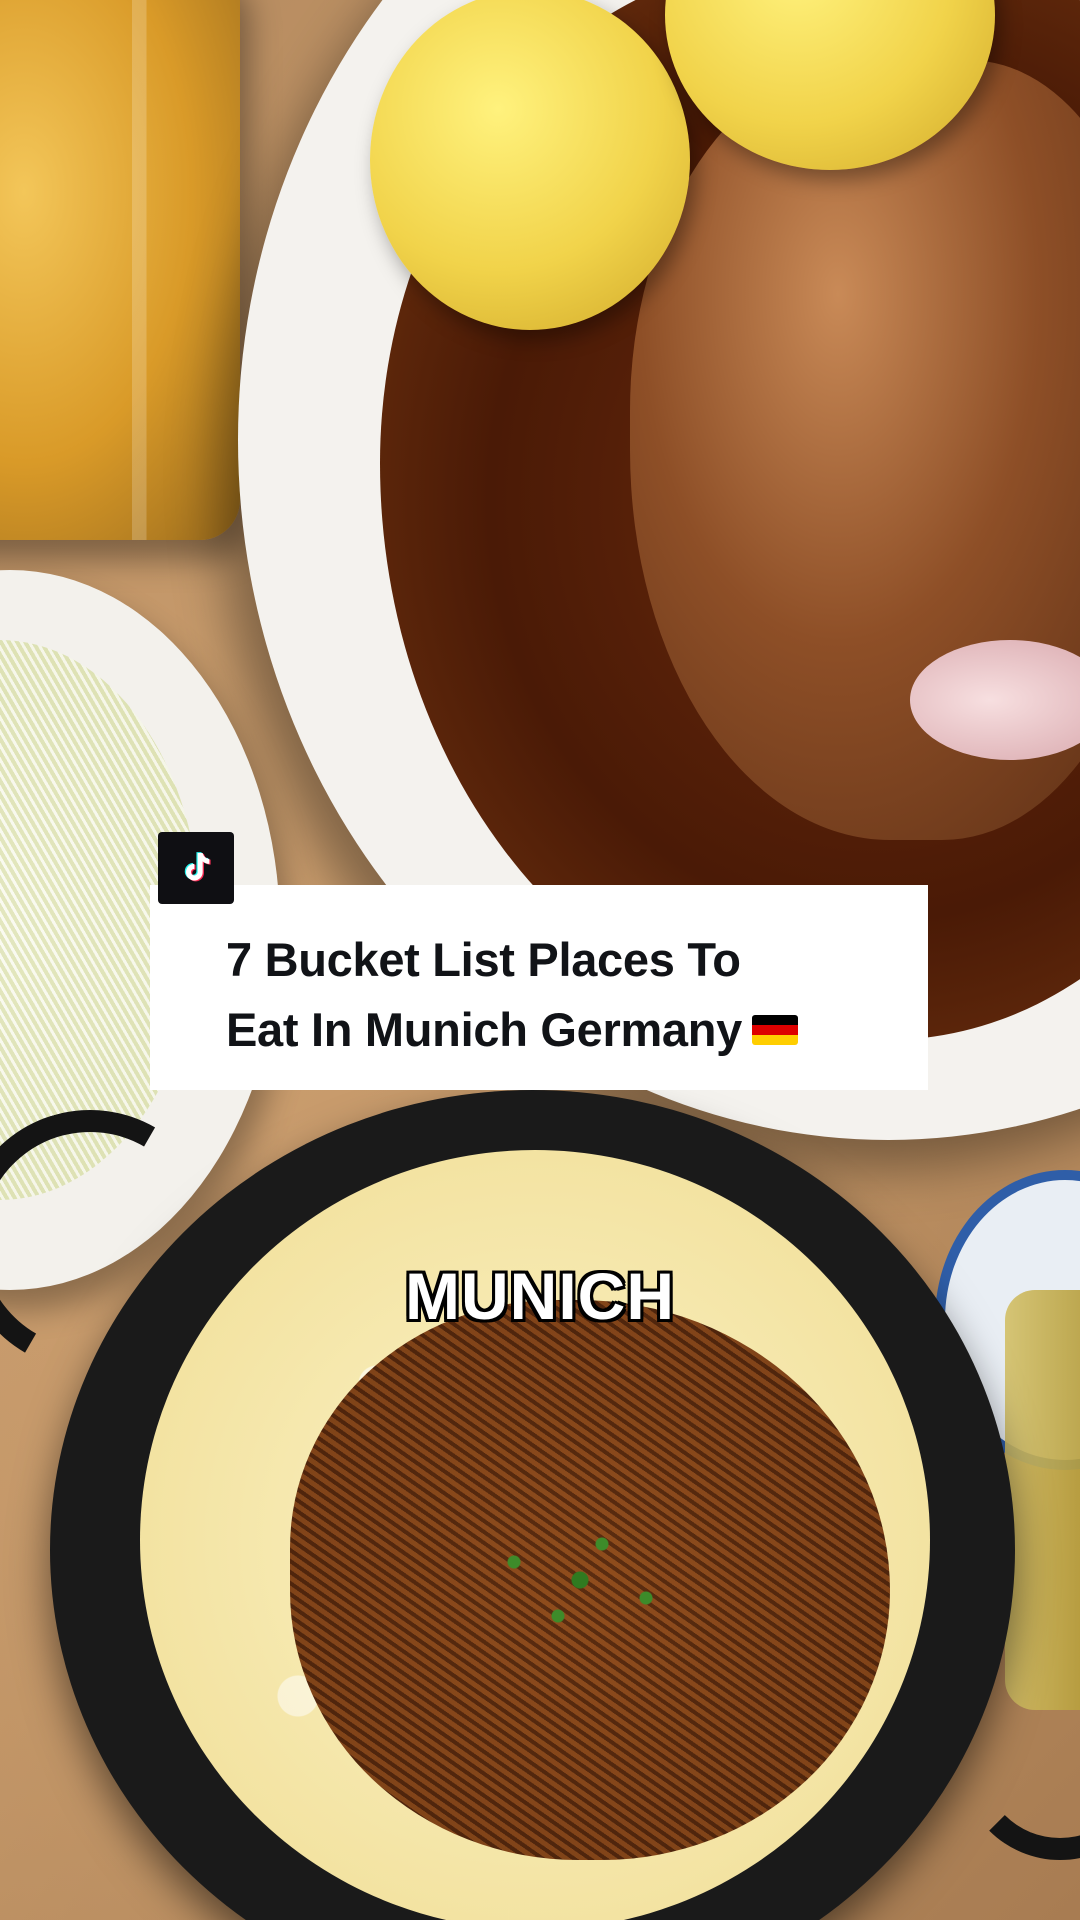 The image size is (1080, 1920). I want to click on beer-glass, so click(1042, 1500).